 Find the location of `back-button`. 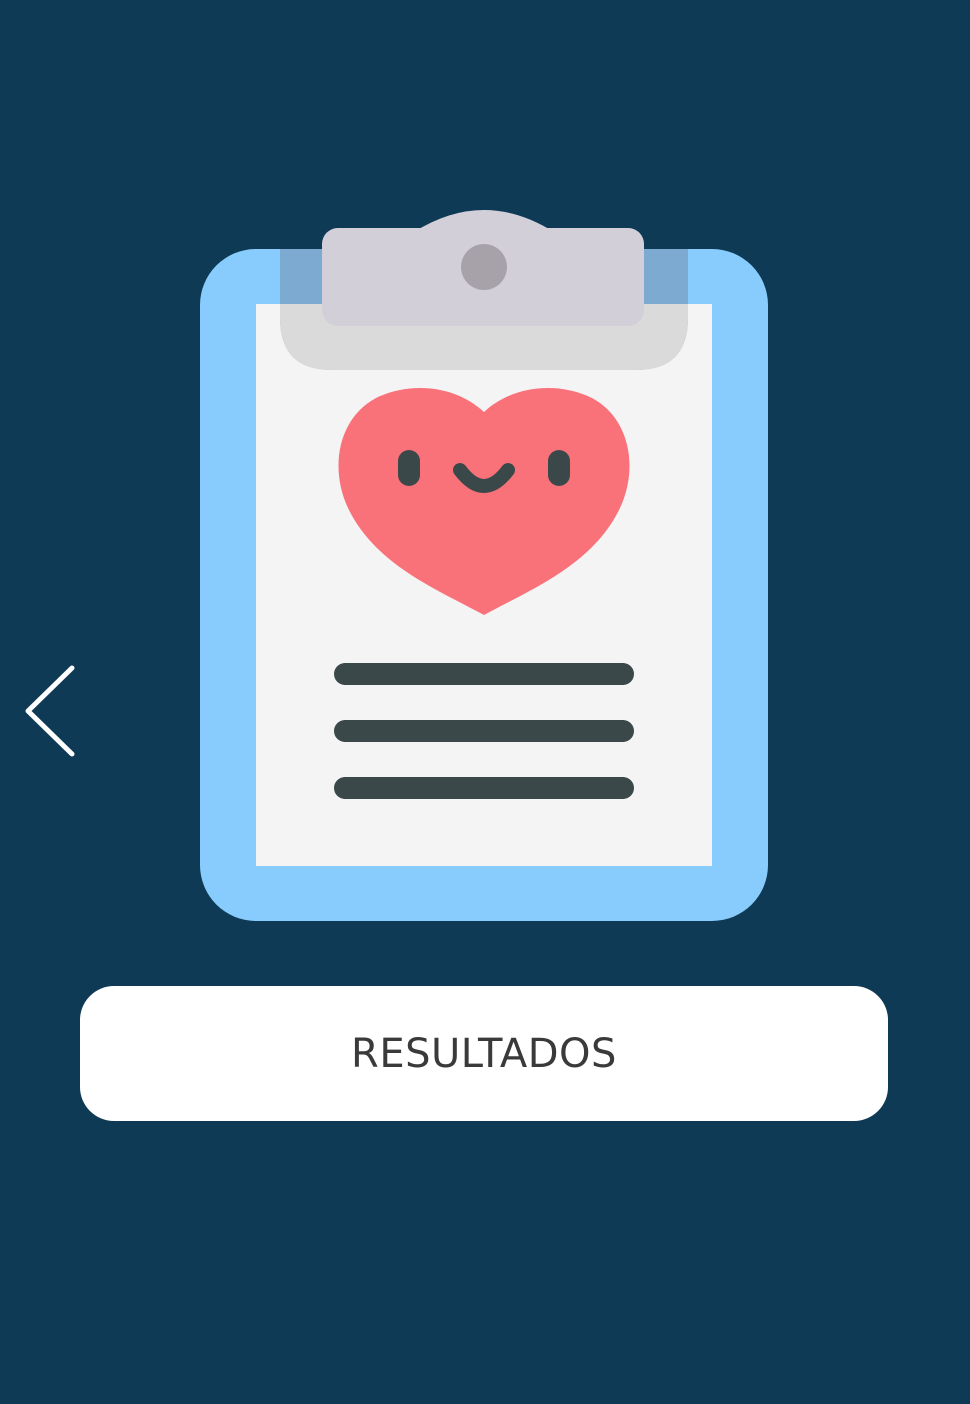

back-button is located at coordinates (50, 711).